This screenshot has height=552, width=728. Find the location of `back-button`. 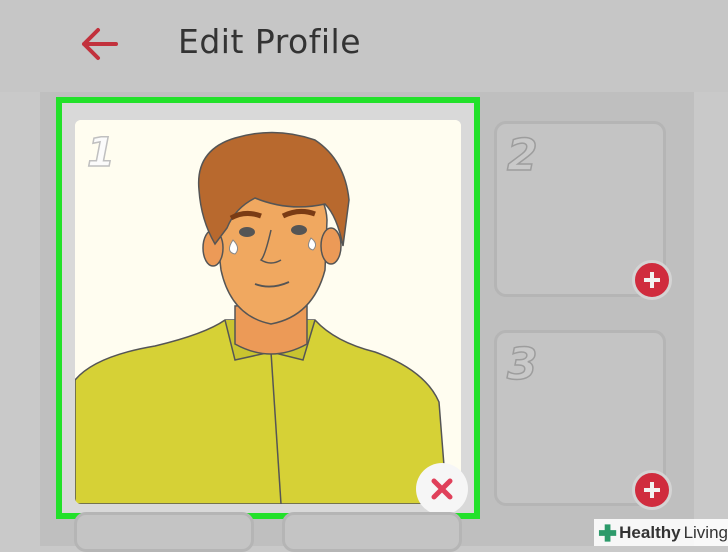

back-button is located at coordinates (100, 44).